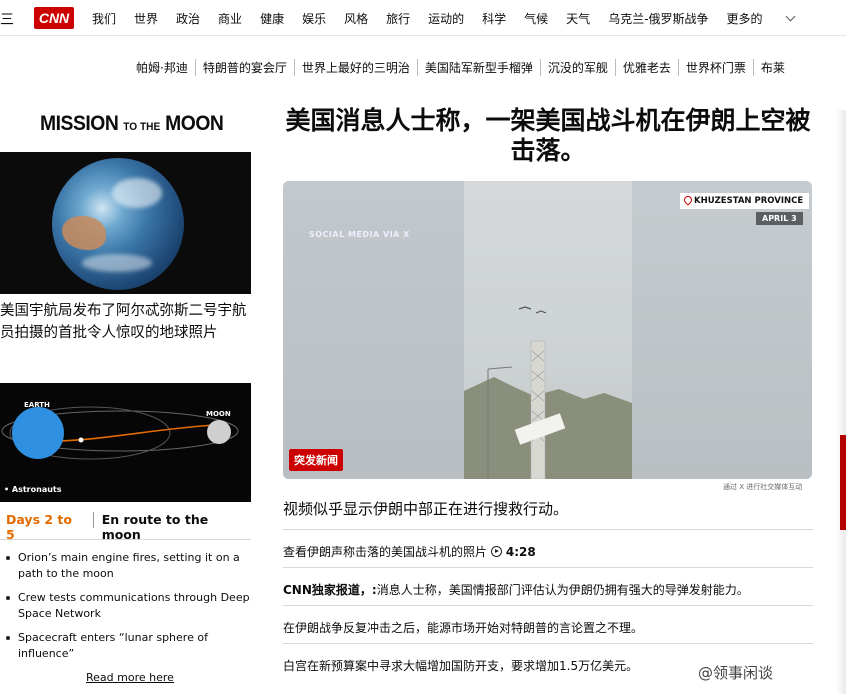 This screenshot has height=694, width=846. Describe the element at coordinates (763, 487) in the screenshot. I see `video-credit: 通过 X 进行社交媒体互动` at that location.